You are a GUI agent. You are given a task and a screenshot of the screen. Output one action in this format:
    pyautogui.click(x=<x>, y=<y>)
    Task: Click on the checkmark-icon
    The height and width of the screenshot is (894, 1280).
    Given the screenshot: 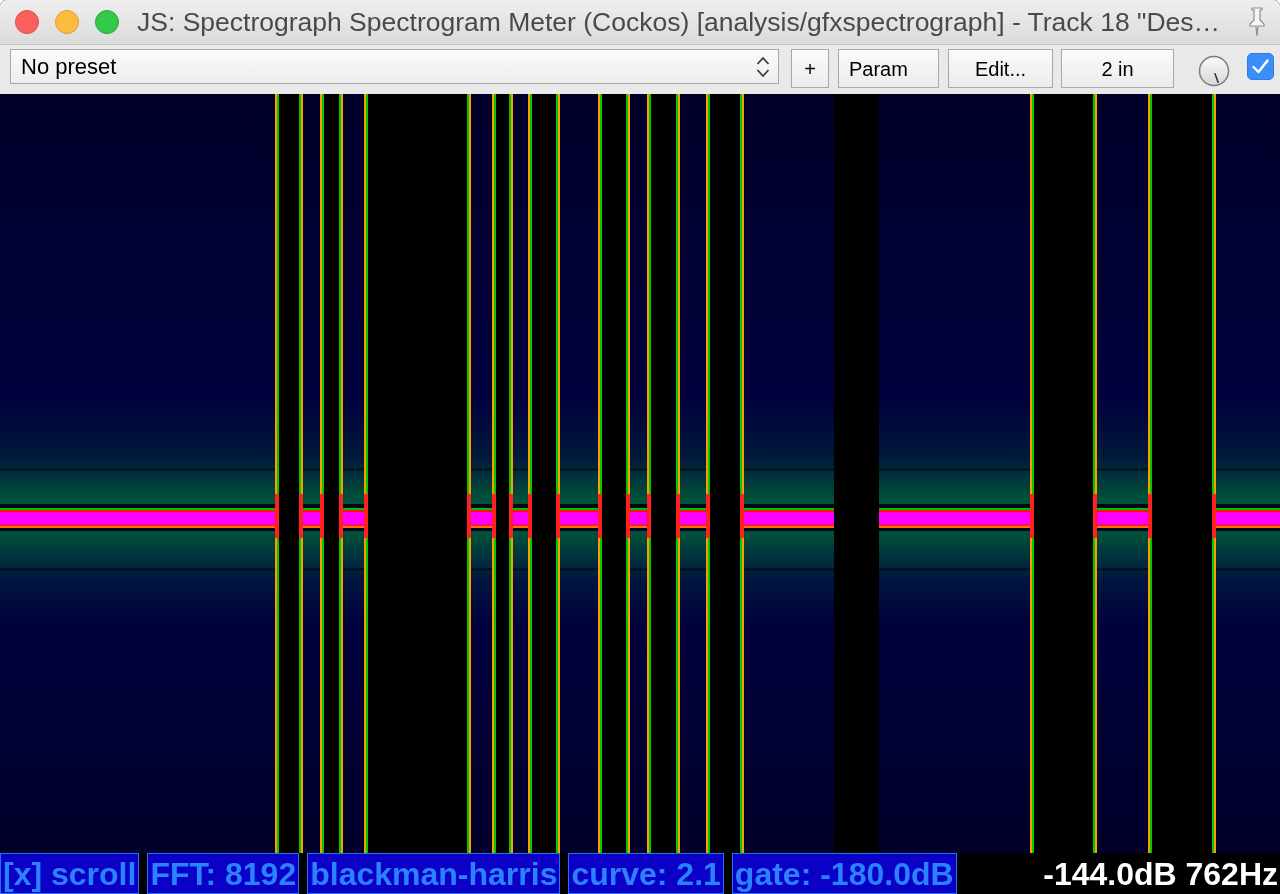 What is the action you would take?
    pyautogui.click(x=1260, y=66)
    